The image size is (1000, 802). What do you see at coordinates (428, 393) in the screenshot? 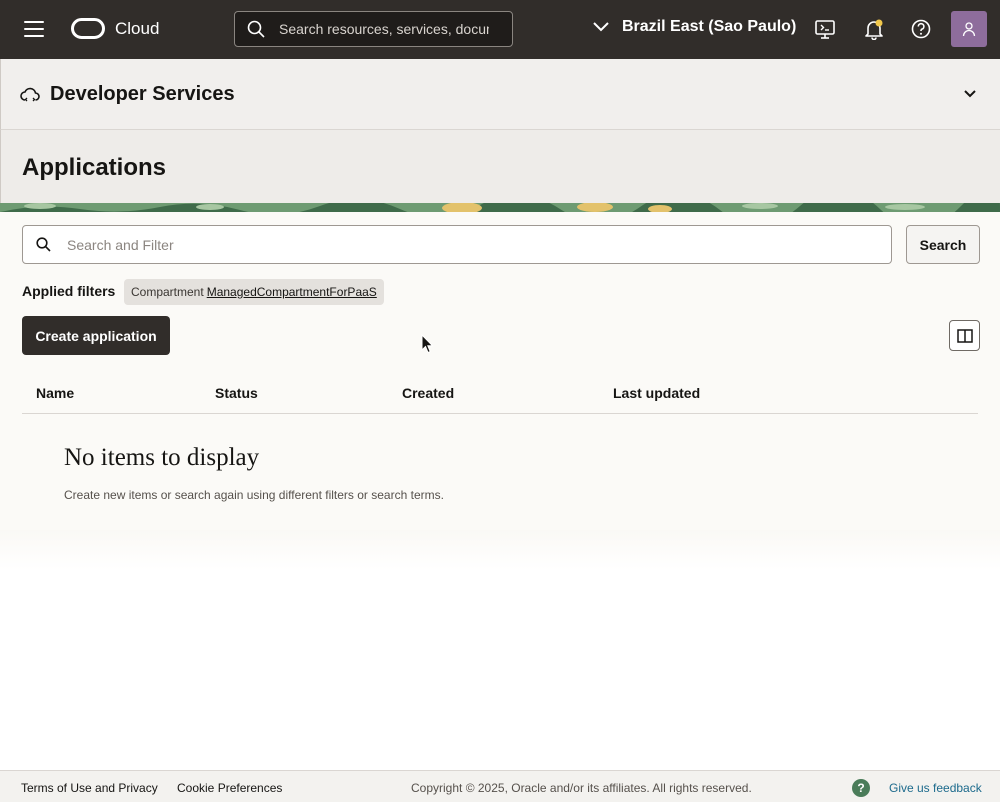
I see `column-header-created: Created` at bounding box center [428, 393].